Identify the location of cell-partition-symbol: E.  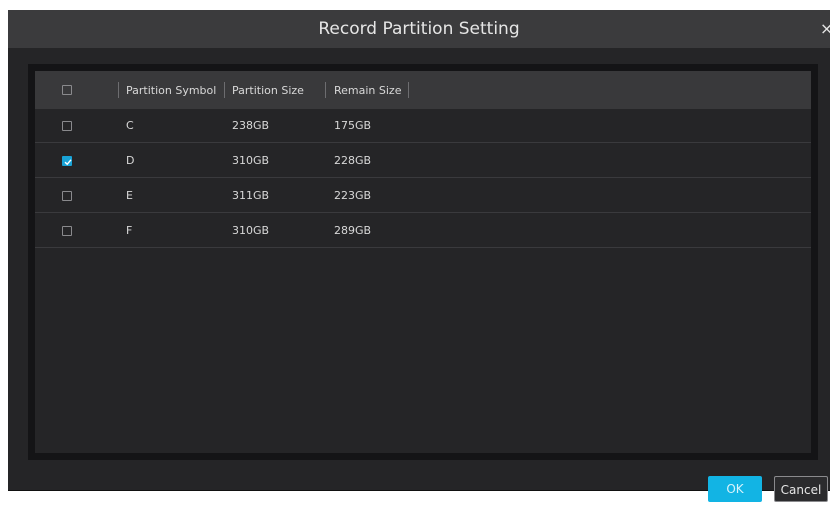
(129, 195).